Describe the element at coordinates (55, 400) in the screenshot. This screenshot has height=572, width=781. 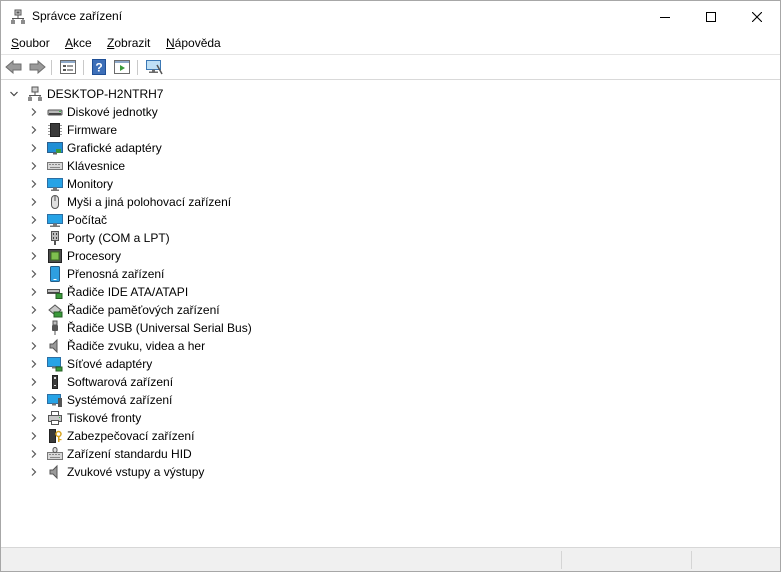
I see `system-device-icon` at that location.